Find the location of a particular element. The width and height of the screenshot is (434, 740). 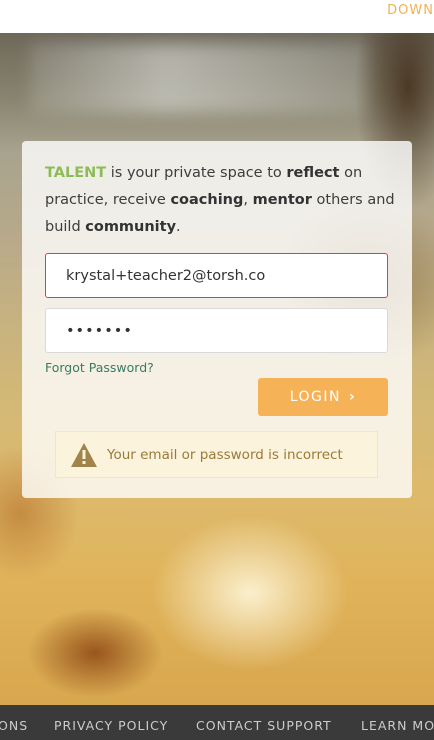

intro-text-part: . is located at coordinates (178, 227).